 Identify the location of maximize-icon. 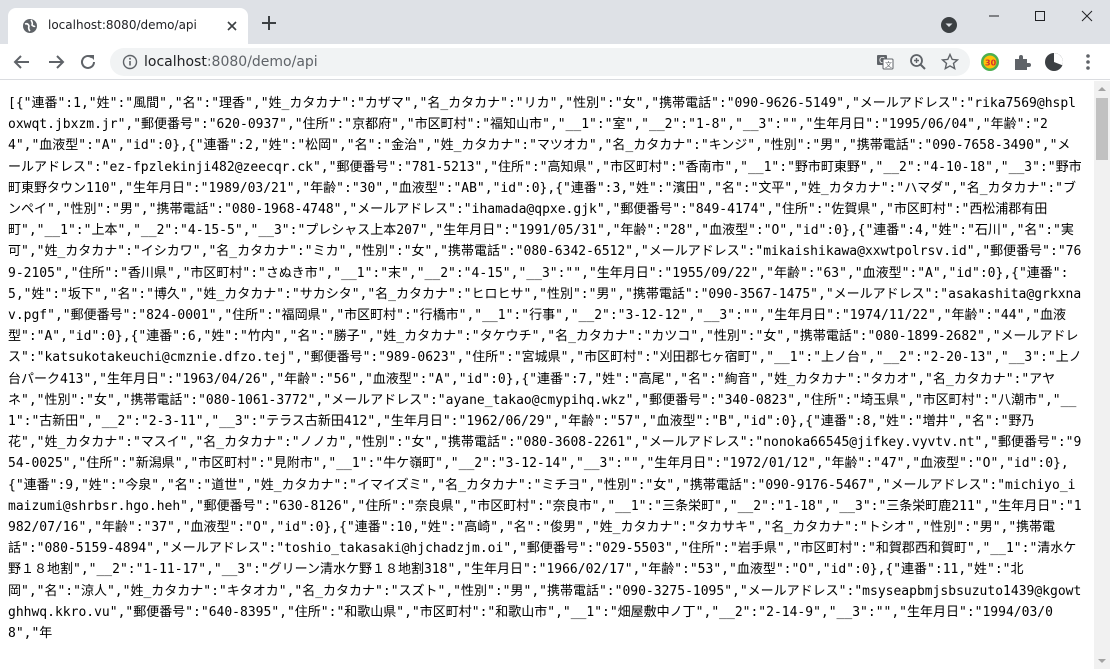
(1040, 16).